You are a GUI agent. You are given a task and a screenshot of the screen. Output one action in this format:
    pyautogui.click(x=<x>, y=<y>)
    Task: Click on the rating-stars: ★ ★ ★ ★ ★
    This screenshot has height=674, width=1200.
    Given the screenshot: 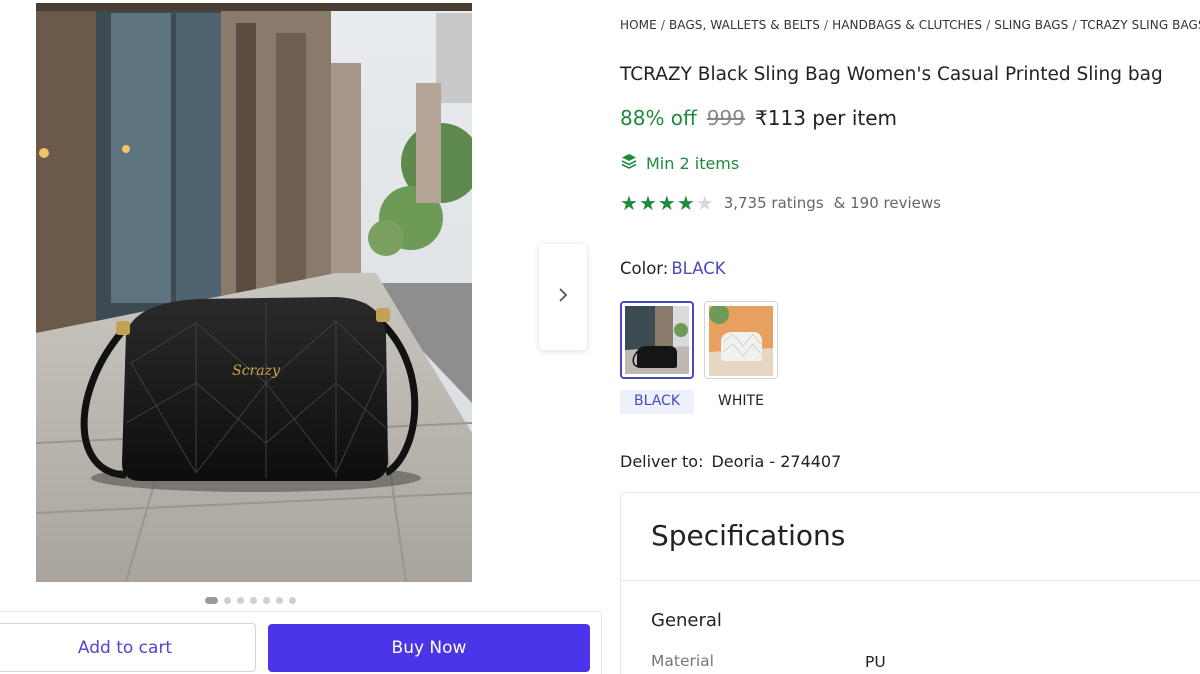 What is the action you would take?
    pyautogui.click(x=667, y=203)
    